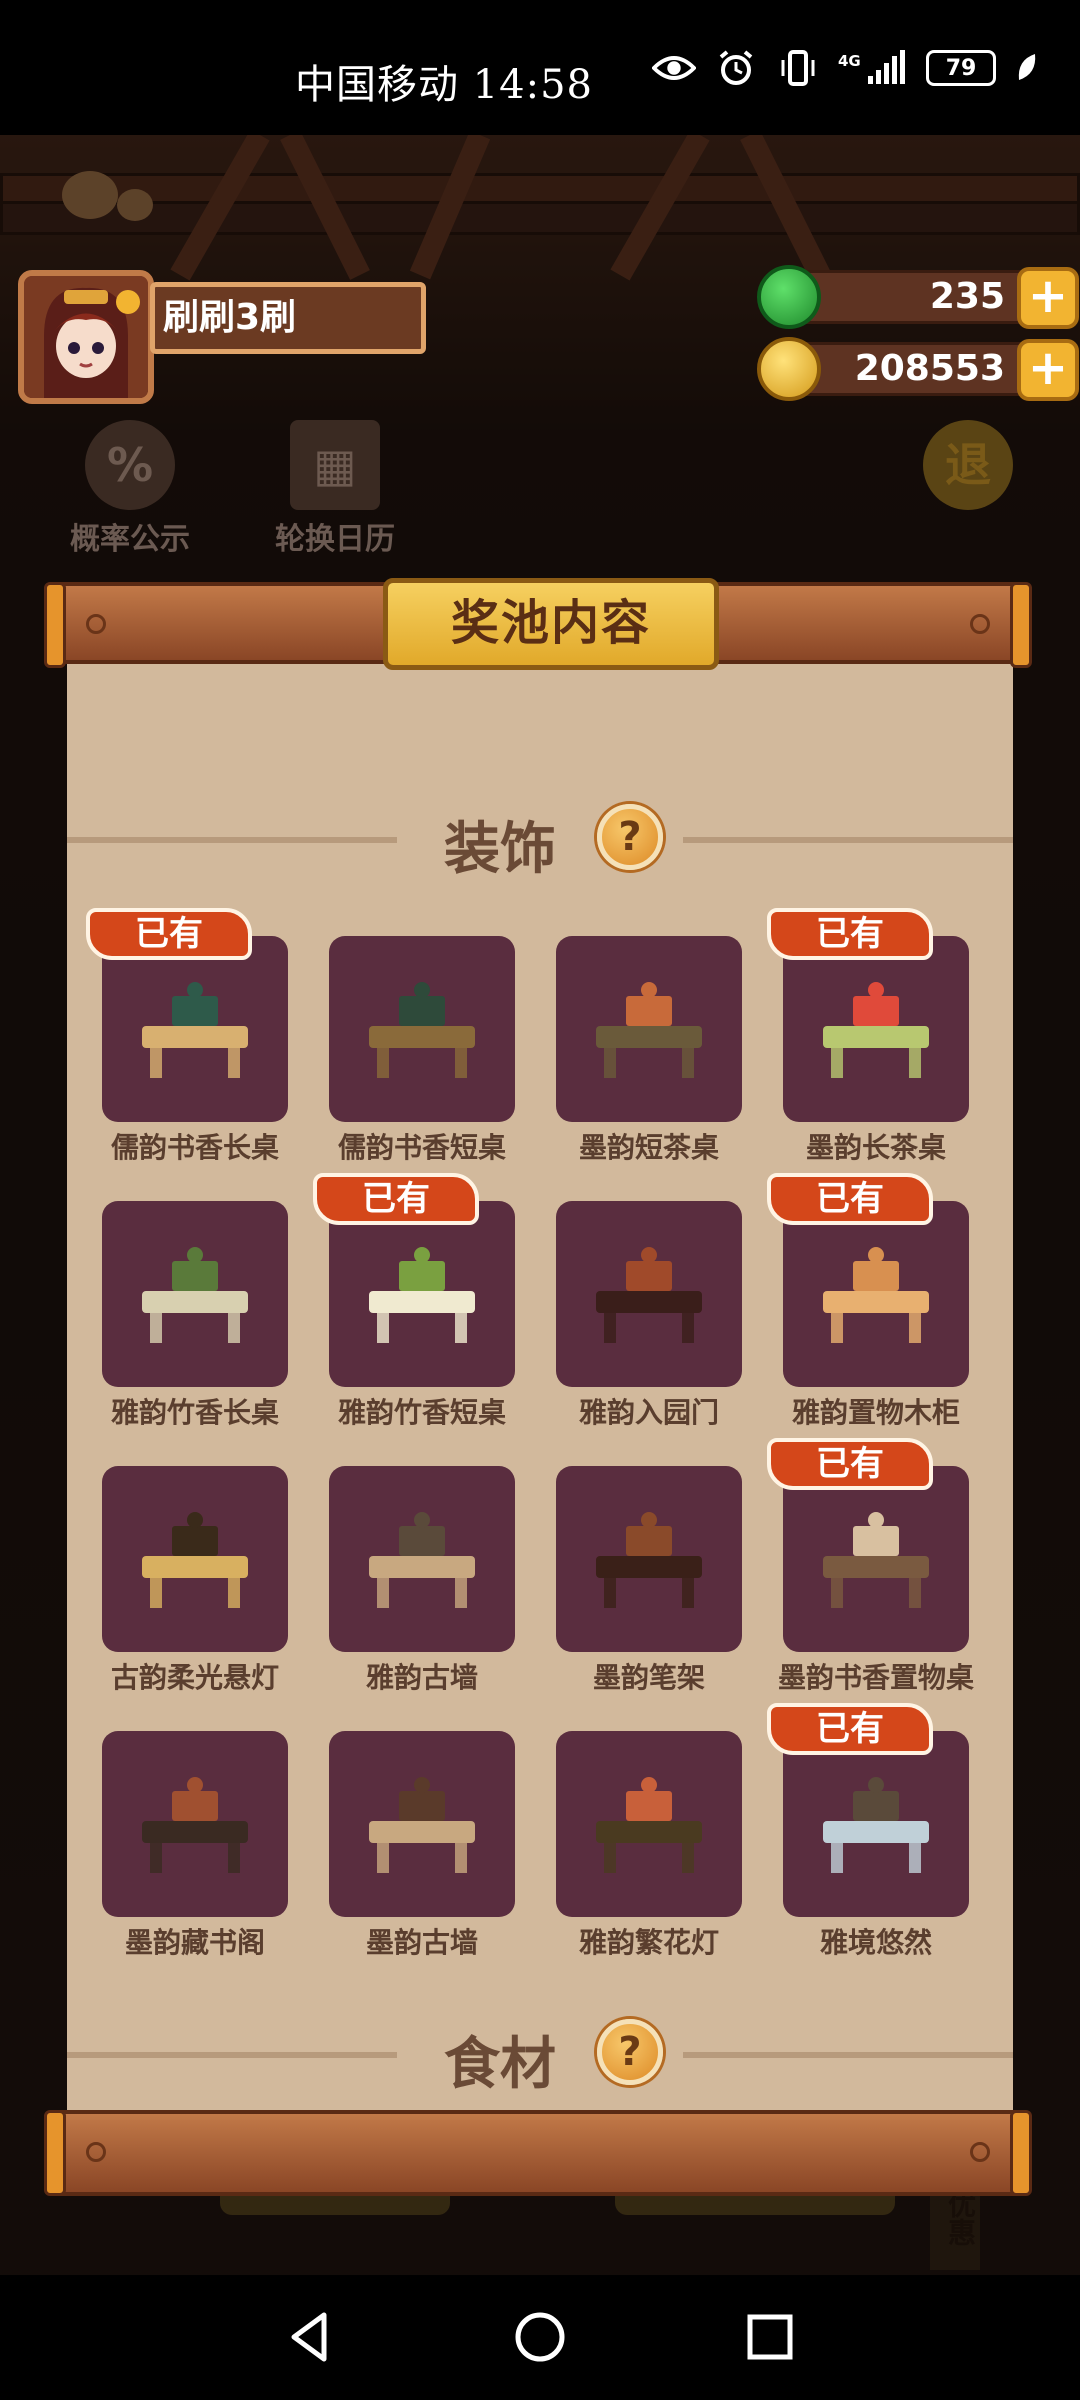 The width and height of the screenshot is (1080, 2400). I want to click on exit-label: 退, so click(968, 465).